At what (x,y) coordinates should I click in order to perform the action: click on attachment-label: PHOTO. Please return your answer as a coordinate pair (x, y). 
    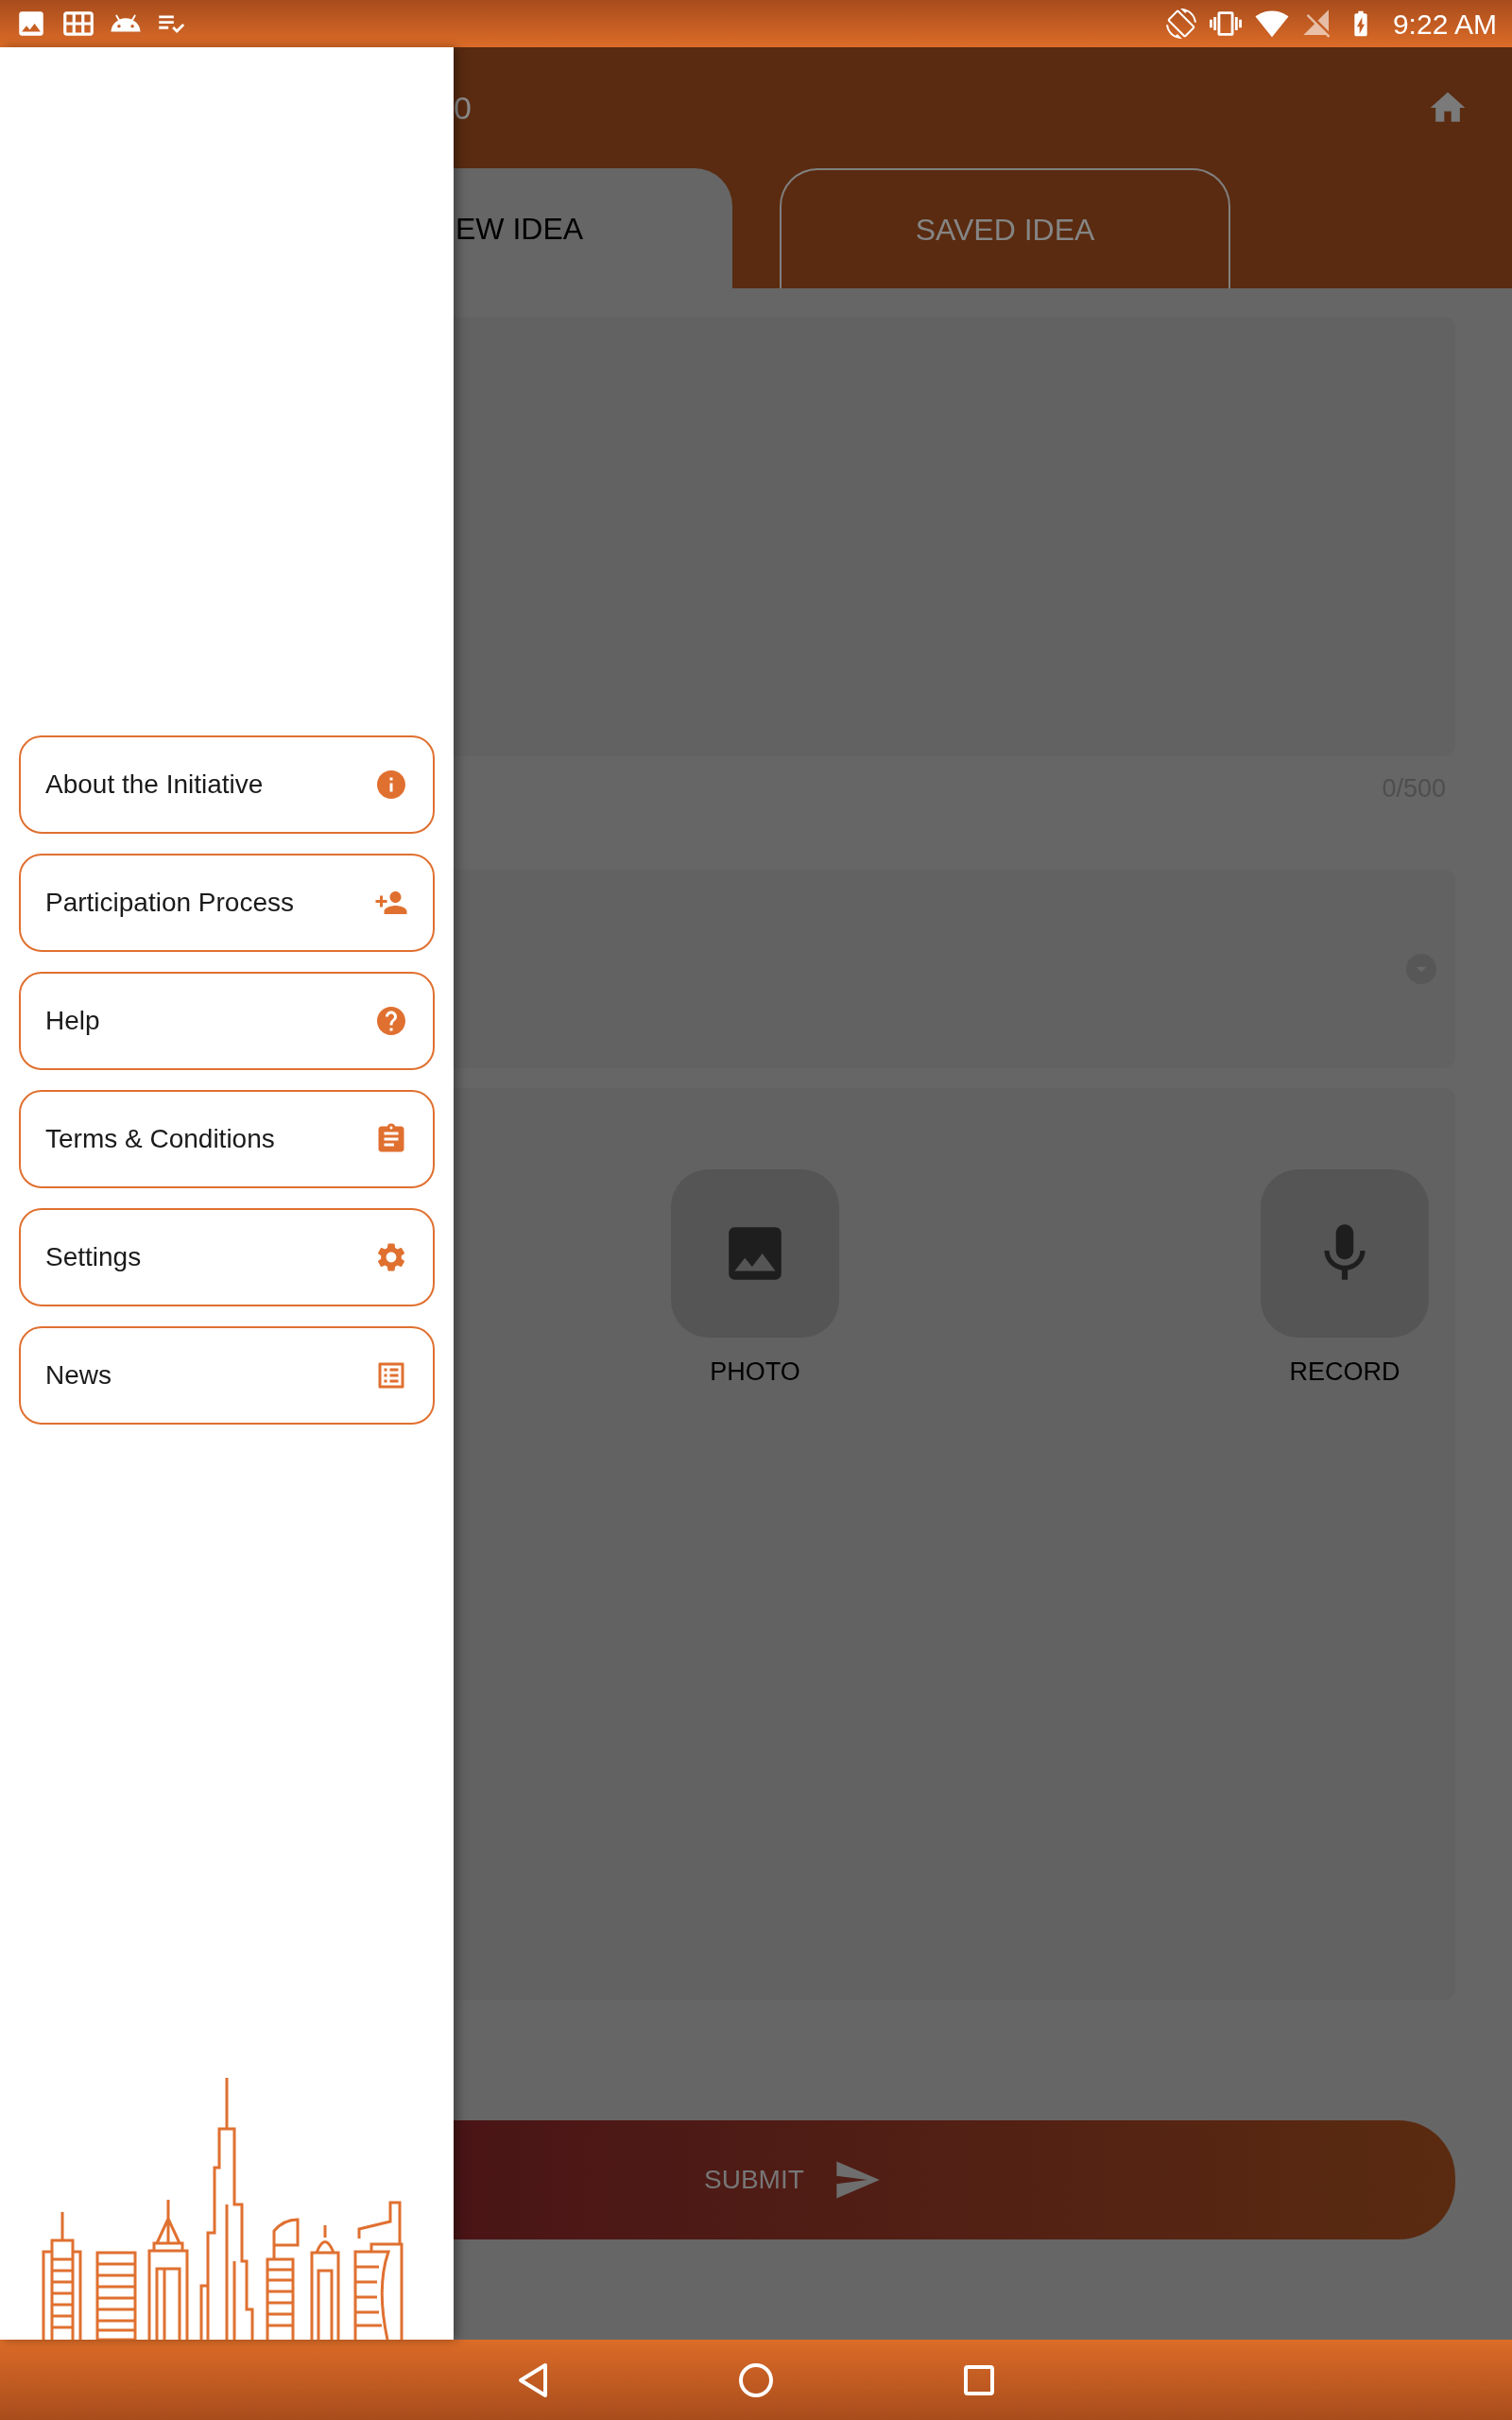
    Looking at the image, I should click on (755, 1372).